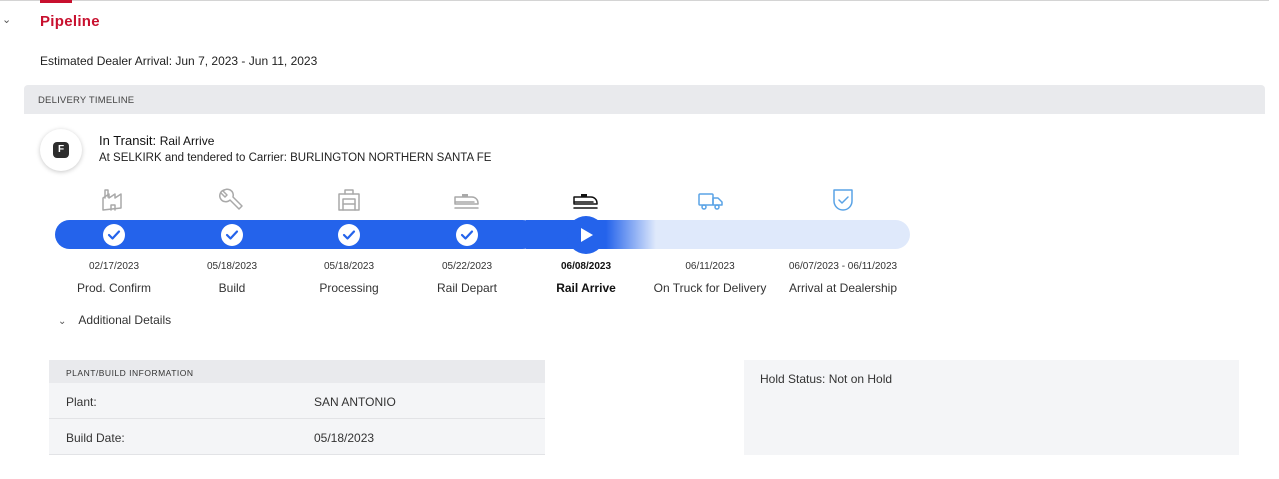 This screenshot has height=479, width=1279. What do you see at coordinates (467, 278) in the screenshot?
I see `timeline-step: 05/22/2023 Rail Depart` at bounding box center [467, 278].